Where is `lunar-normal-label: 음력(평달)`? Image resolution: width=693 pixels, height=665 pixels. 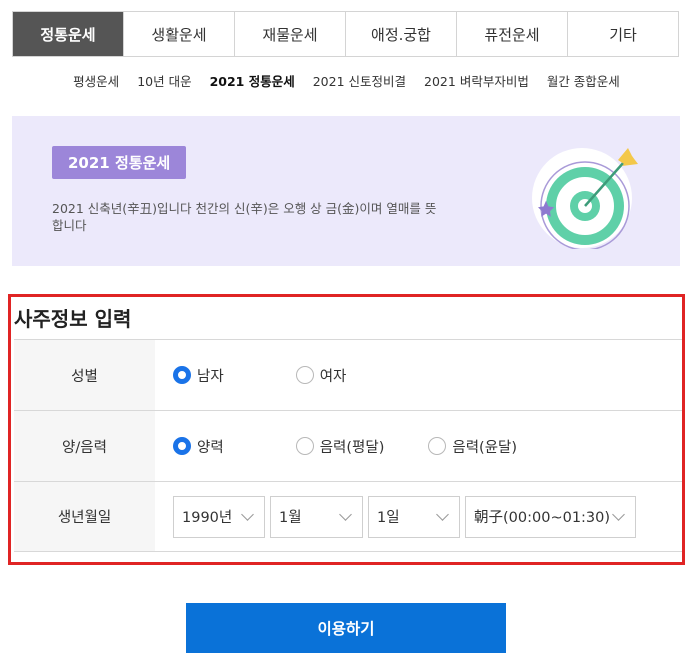
lunar-normal-label: 음력(평달) is located at coordinates (352, 447).